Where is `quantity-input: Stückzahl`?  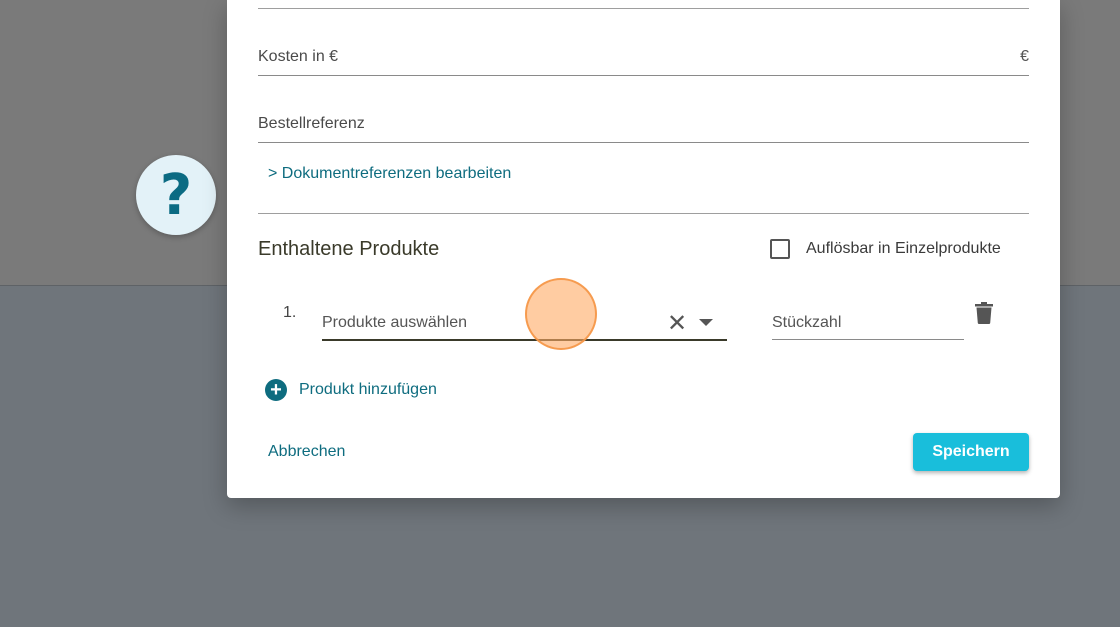 quantity-input: Stückzahl is located at coordinates (868, 322).